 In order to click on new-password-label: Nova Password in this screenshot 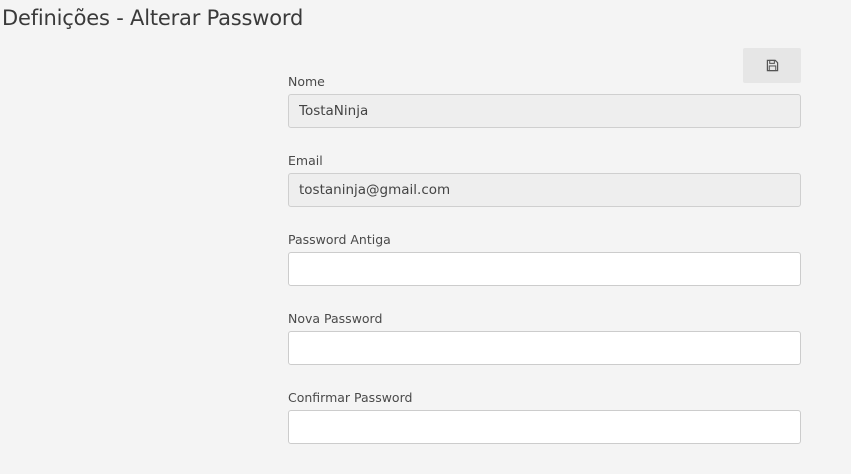, I will do `click(335, 318)`.